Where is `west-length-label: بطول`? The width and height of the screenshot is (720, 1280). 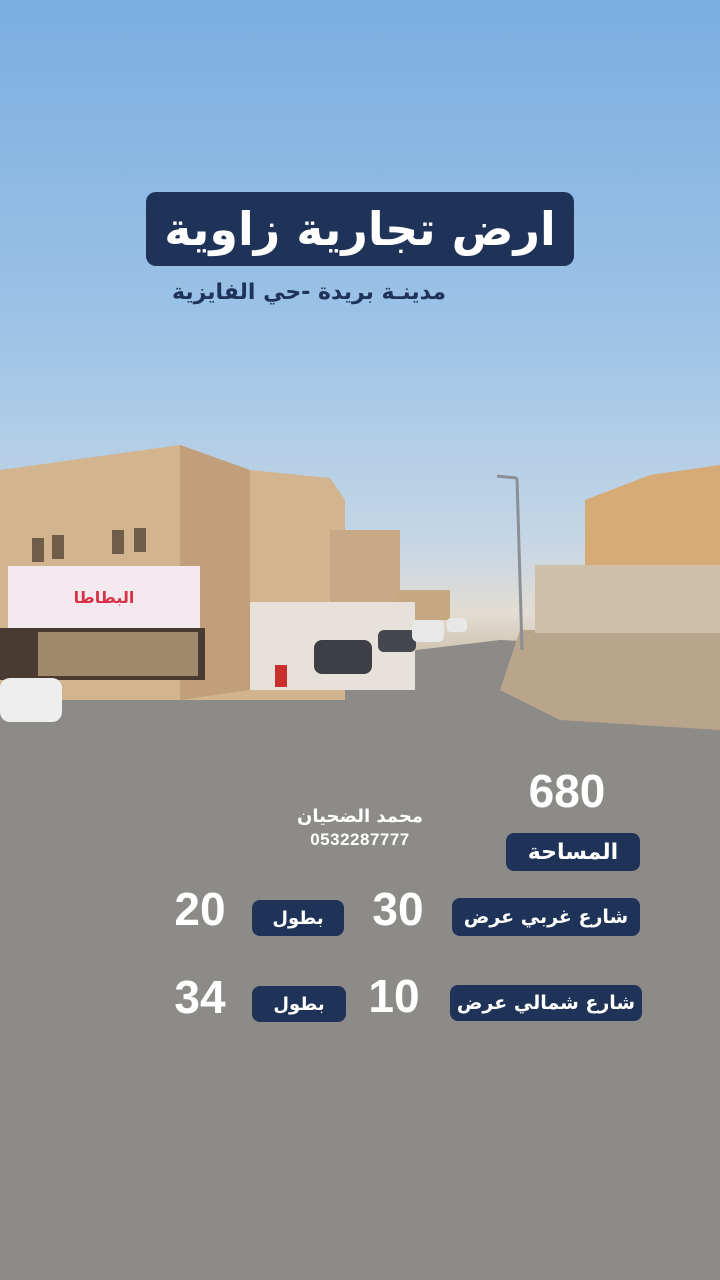
west-length-label: بطول is located at coordinates (298, 918).